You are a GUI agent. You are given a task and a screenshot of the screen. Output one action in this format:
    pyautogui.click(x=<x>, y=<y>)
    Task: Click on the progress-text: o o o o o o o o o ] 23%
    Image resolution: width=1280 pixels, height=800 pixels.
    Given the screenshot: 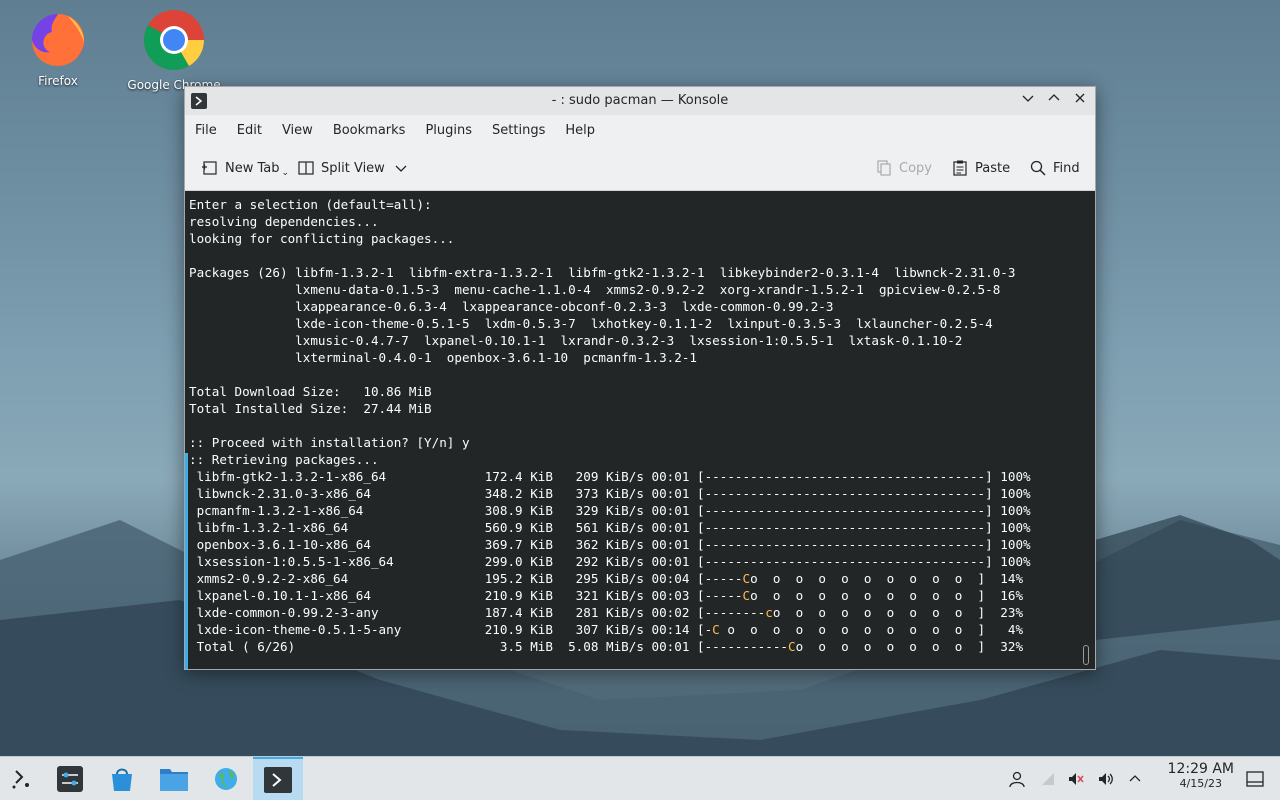 What is the action you would take?
    pyautogui.click(x=898, y=612)
    